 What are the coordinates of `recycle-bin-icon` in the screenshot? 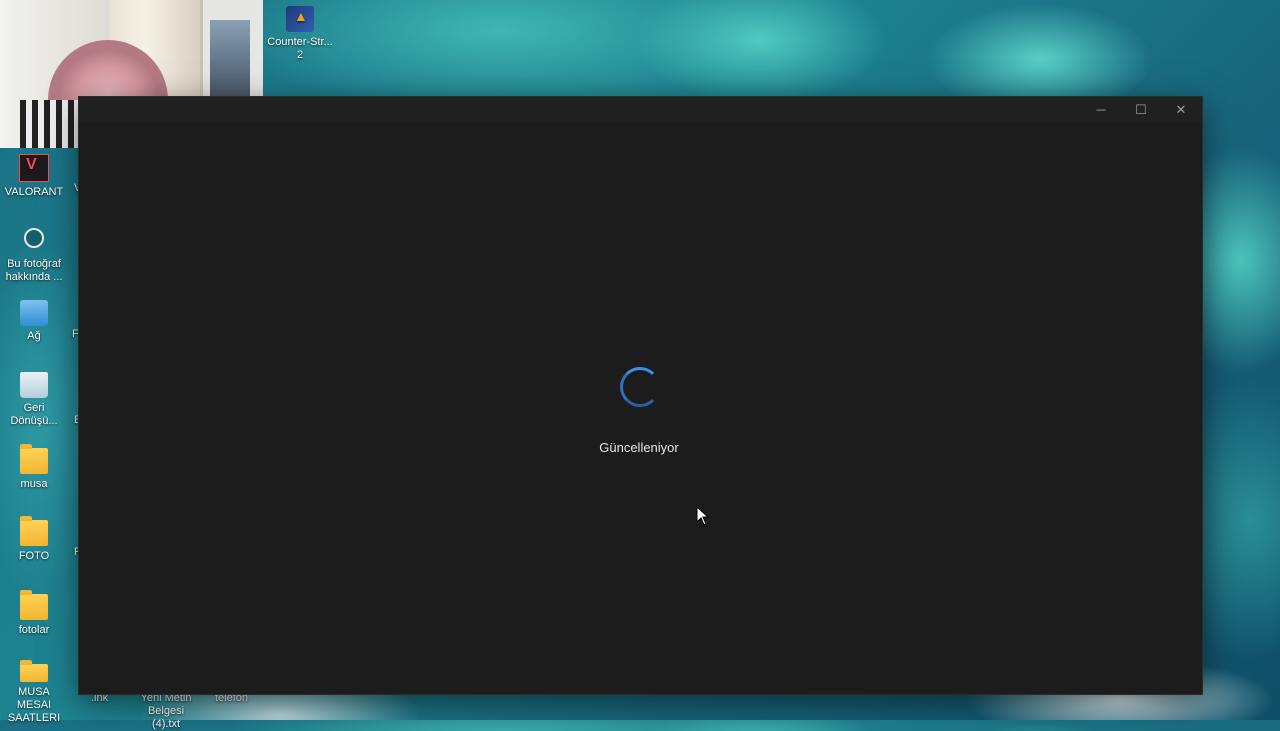 It's located at (34, 385).